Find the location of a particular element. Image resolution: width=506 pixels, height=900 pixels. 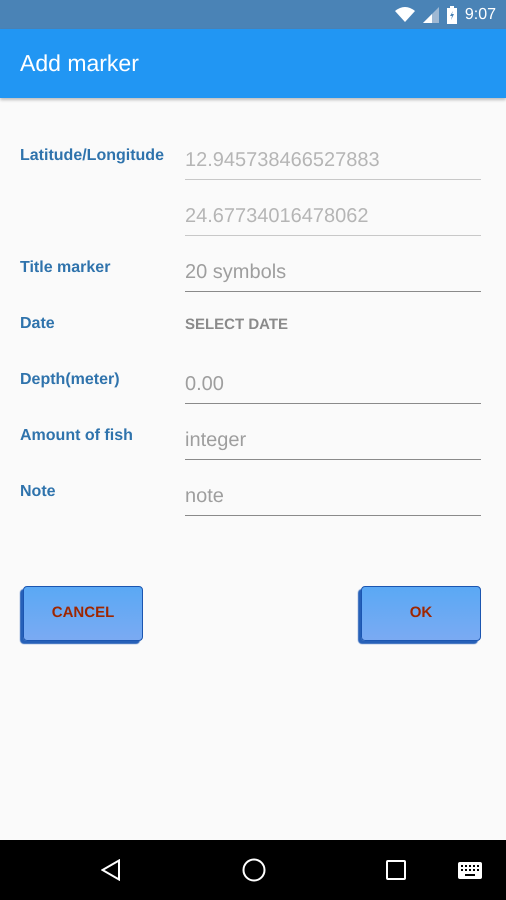

home-icon is located at coordinates (254, 870).